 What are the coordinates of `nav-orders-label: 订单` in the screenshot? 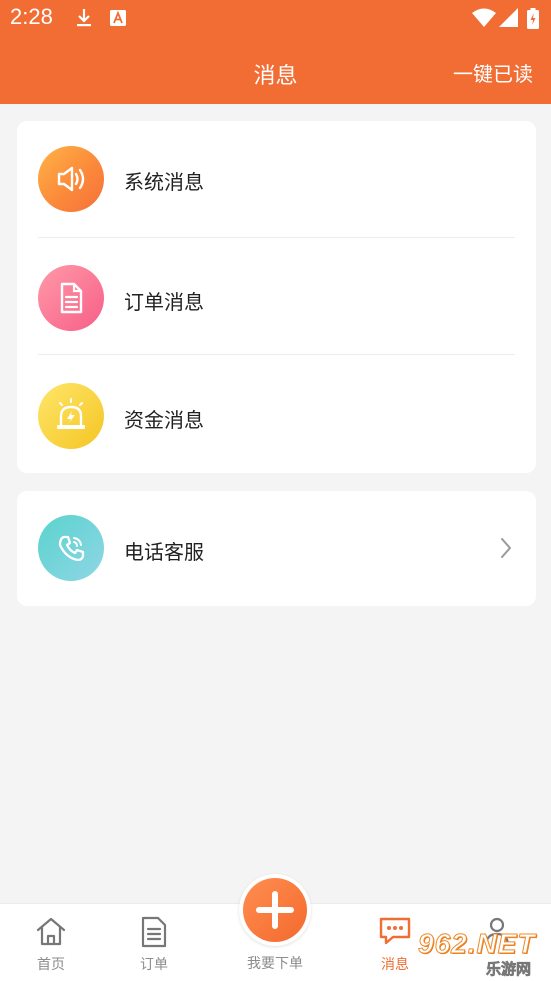 It's located at (154, 965).